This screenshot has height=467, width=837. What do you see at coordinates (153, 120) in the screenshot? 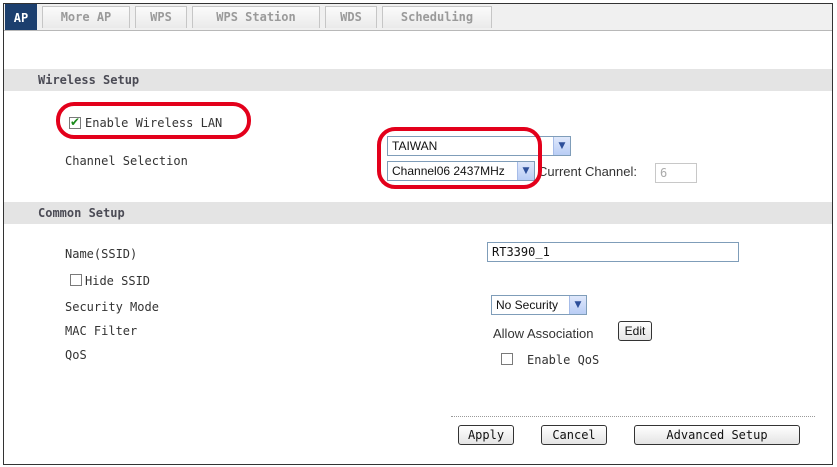
I see `highlight-enable-wireless` at bounding box center [153, 120].